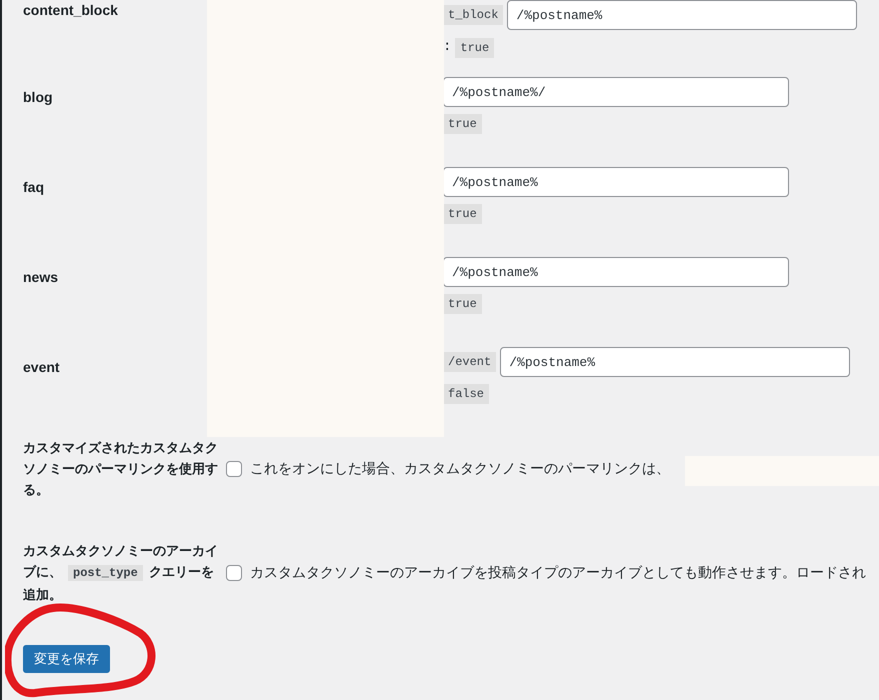 This screenshot has width=879, height=700. What do you see at coordinates (120, 469) in the screenshot?
I see `option-label: カスタマイズされたカスタムタクソノミーのパーマリンクを使用する。` at bounding box center [120, 469].